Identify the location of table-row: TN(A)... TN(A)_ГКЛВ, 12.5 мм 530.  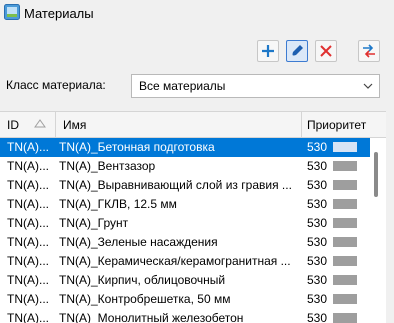
(185, 204).